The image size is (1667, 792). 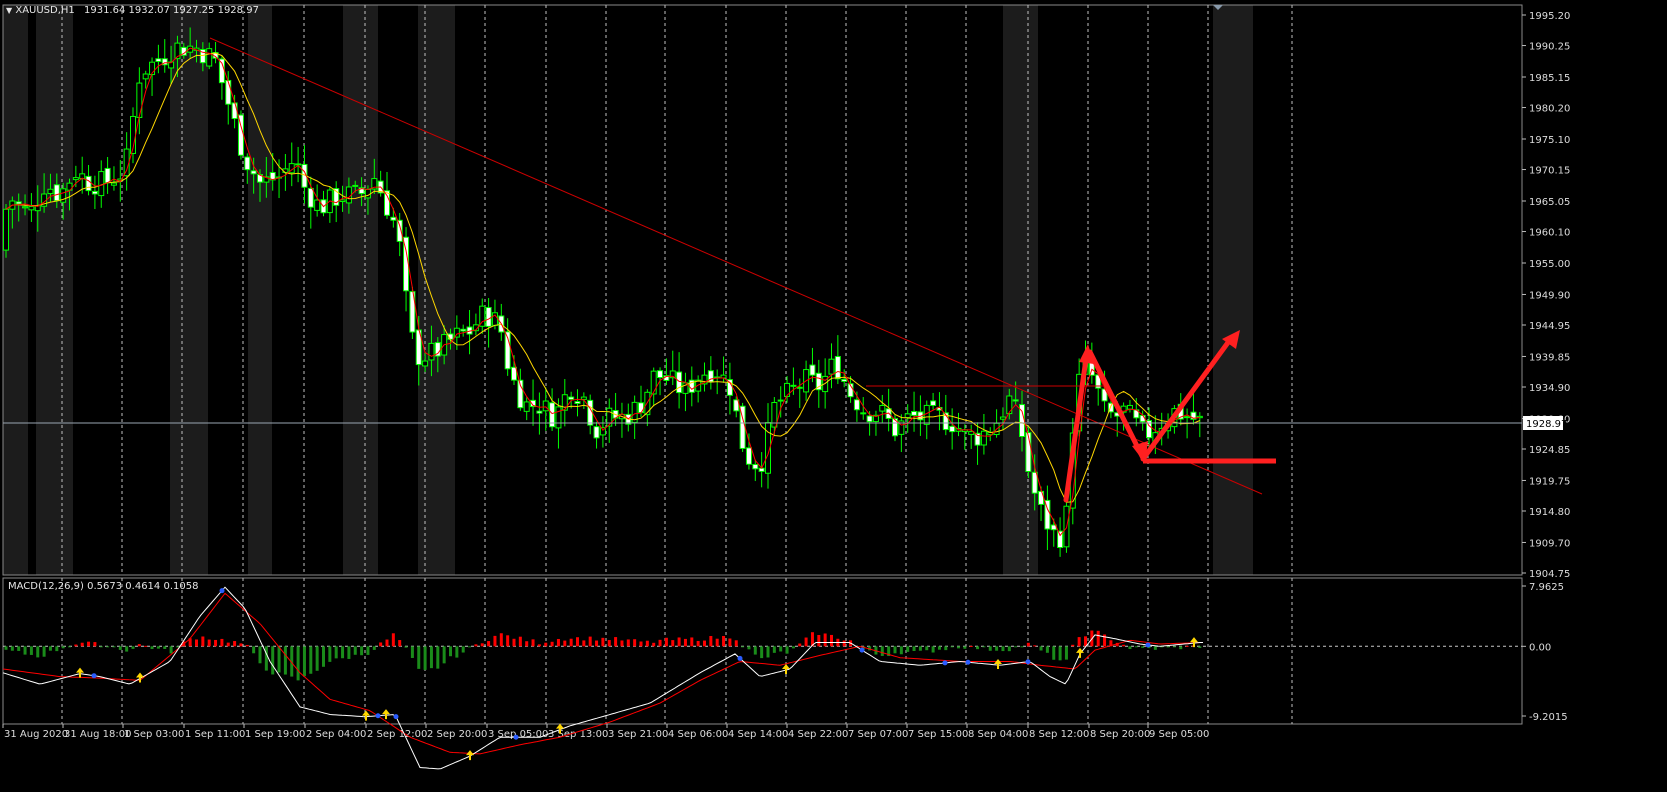 I want to click on price-tick-label: 1914.80, so click(x=1549, y=512).